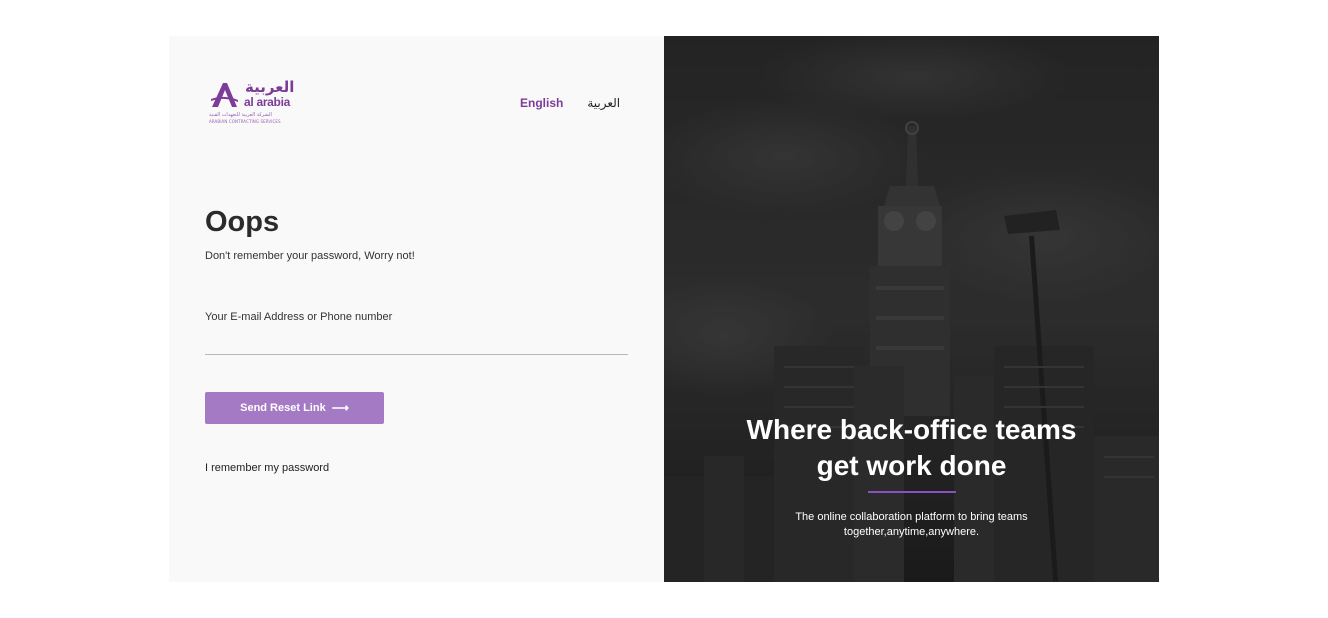  Describe the element at coordinates (267, 102) in the screenshot. I see `brand-name-english: al arabia` at that location.